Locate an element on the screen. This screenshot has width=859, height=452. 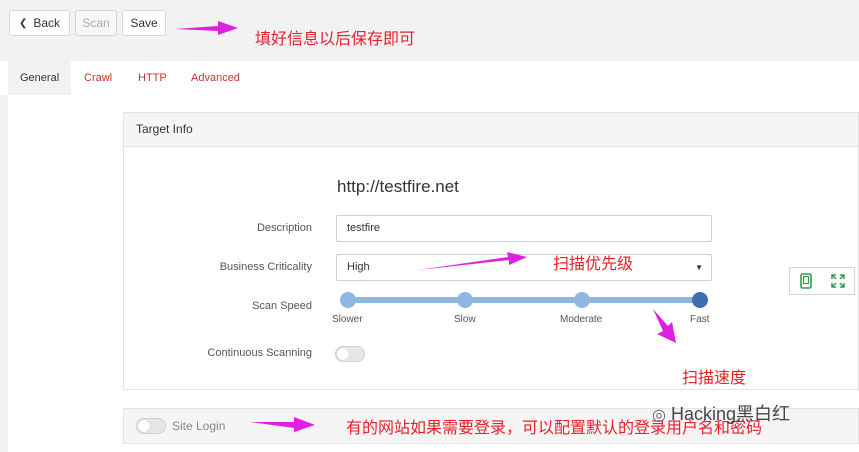
annotation-save-note: 填好信息以后保存即可 is located at coordinates (335, 39).